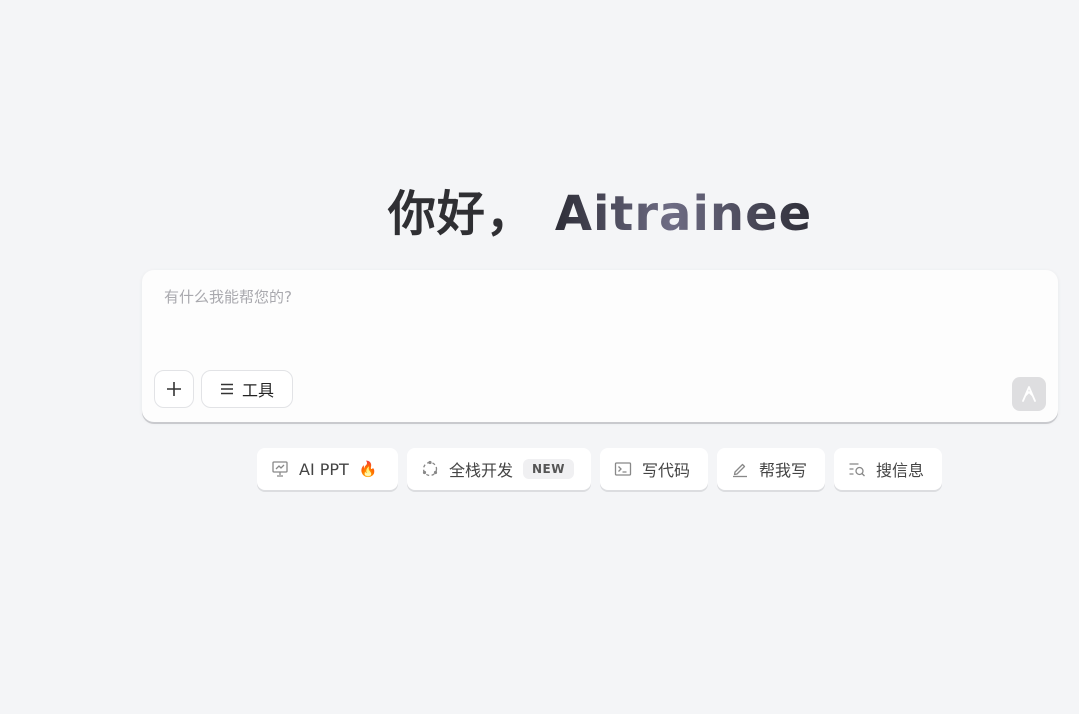  I want to click on chip-label: 全栈开发, so click(481, 470).